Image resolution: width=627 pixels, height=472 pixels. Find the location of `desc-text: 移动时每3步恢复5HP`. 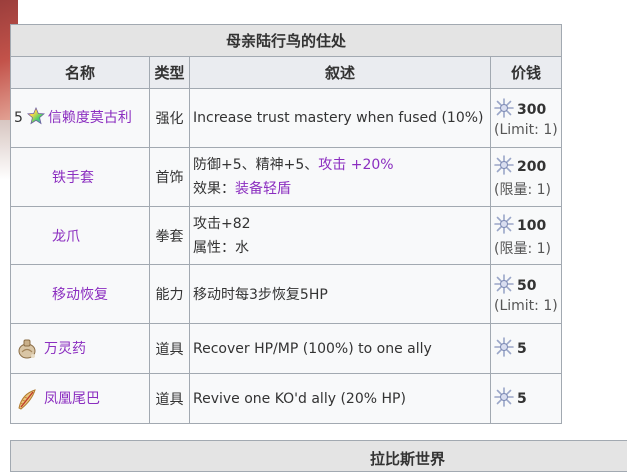

desc-text: 移动时每3步恢复5HP is located at coordinates (260, 295).